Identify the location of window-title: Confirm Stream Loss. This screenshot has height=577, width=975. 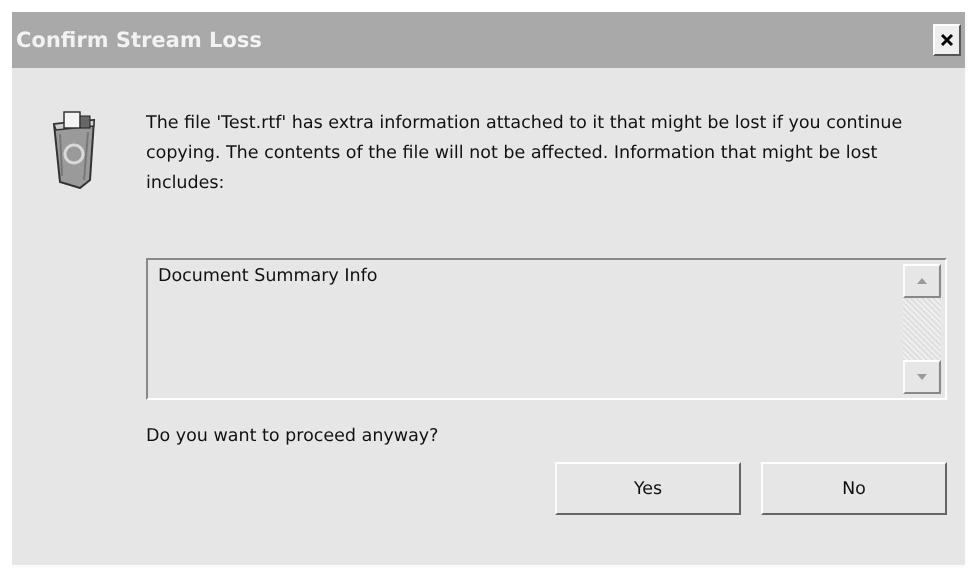
(139, 40).